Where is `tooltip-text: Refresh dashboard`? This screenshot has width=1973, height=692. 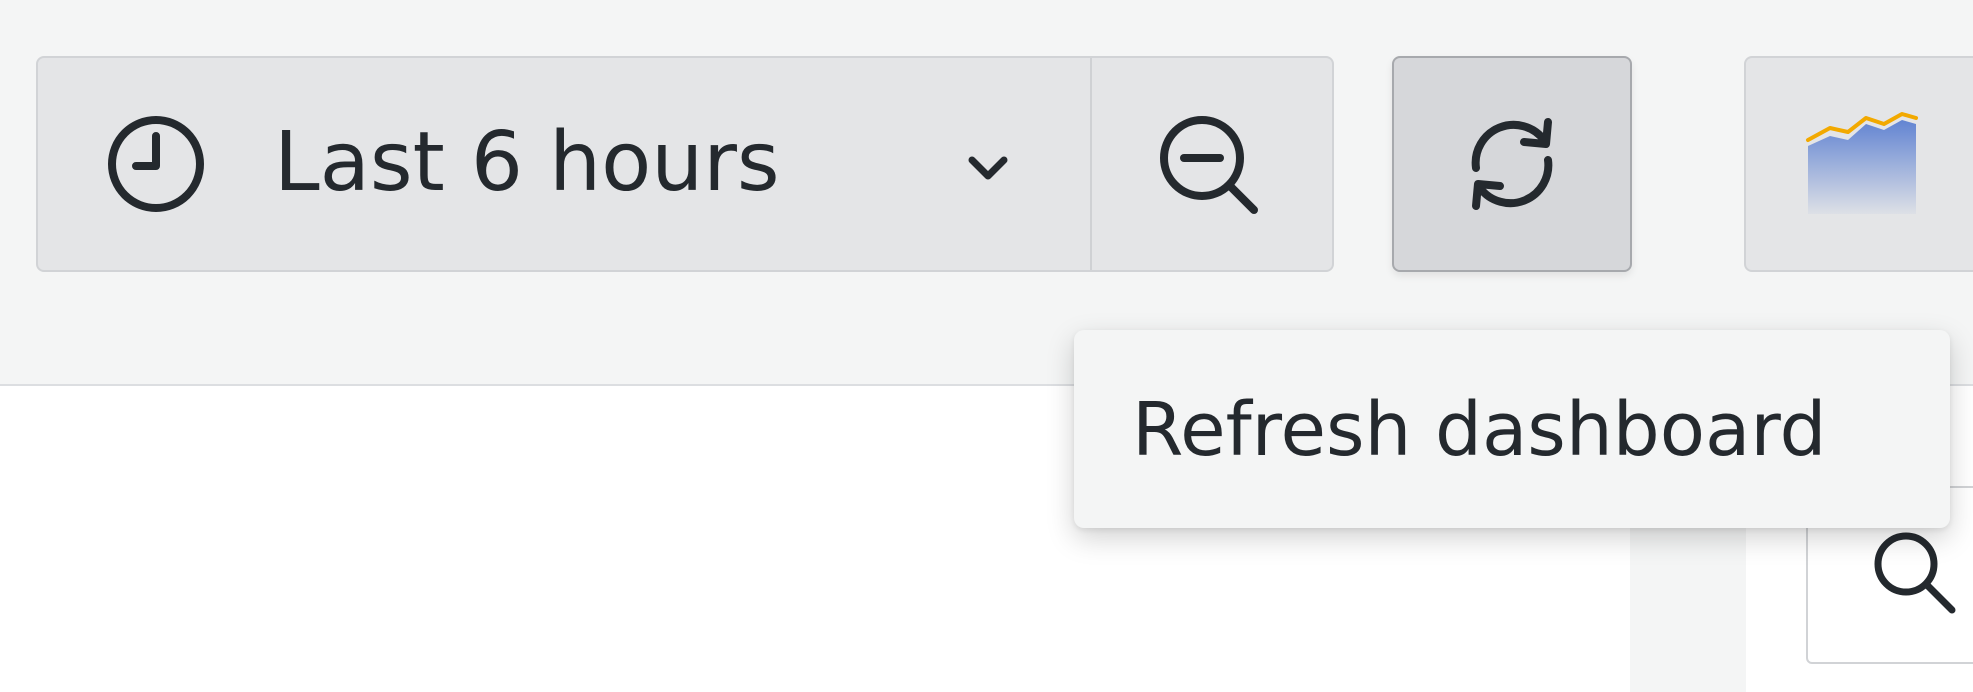
tooltip-text: Refresh dashboard is located at coordinates (1479, 430).